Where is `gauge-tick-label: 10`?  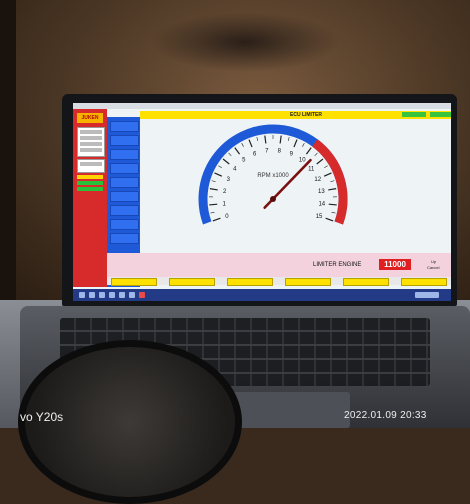 gauge-tick-label: 10 is located at coordinates (302, 161).